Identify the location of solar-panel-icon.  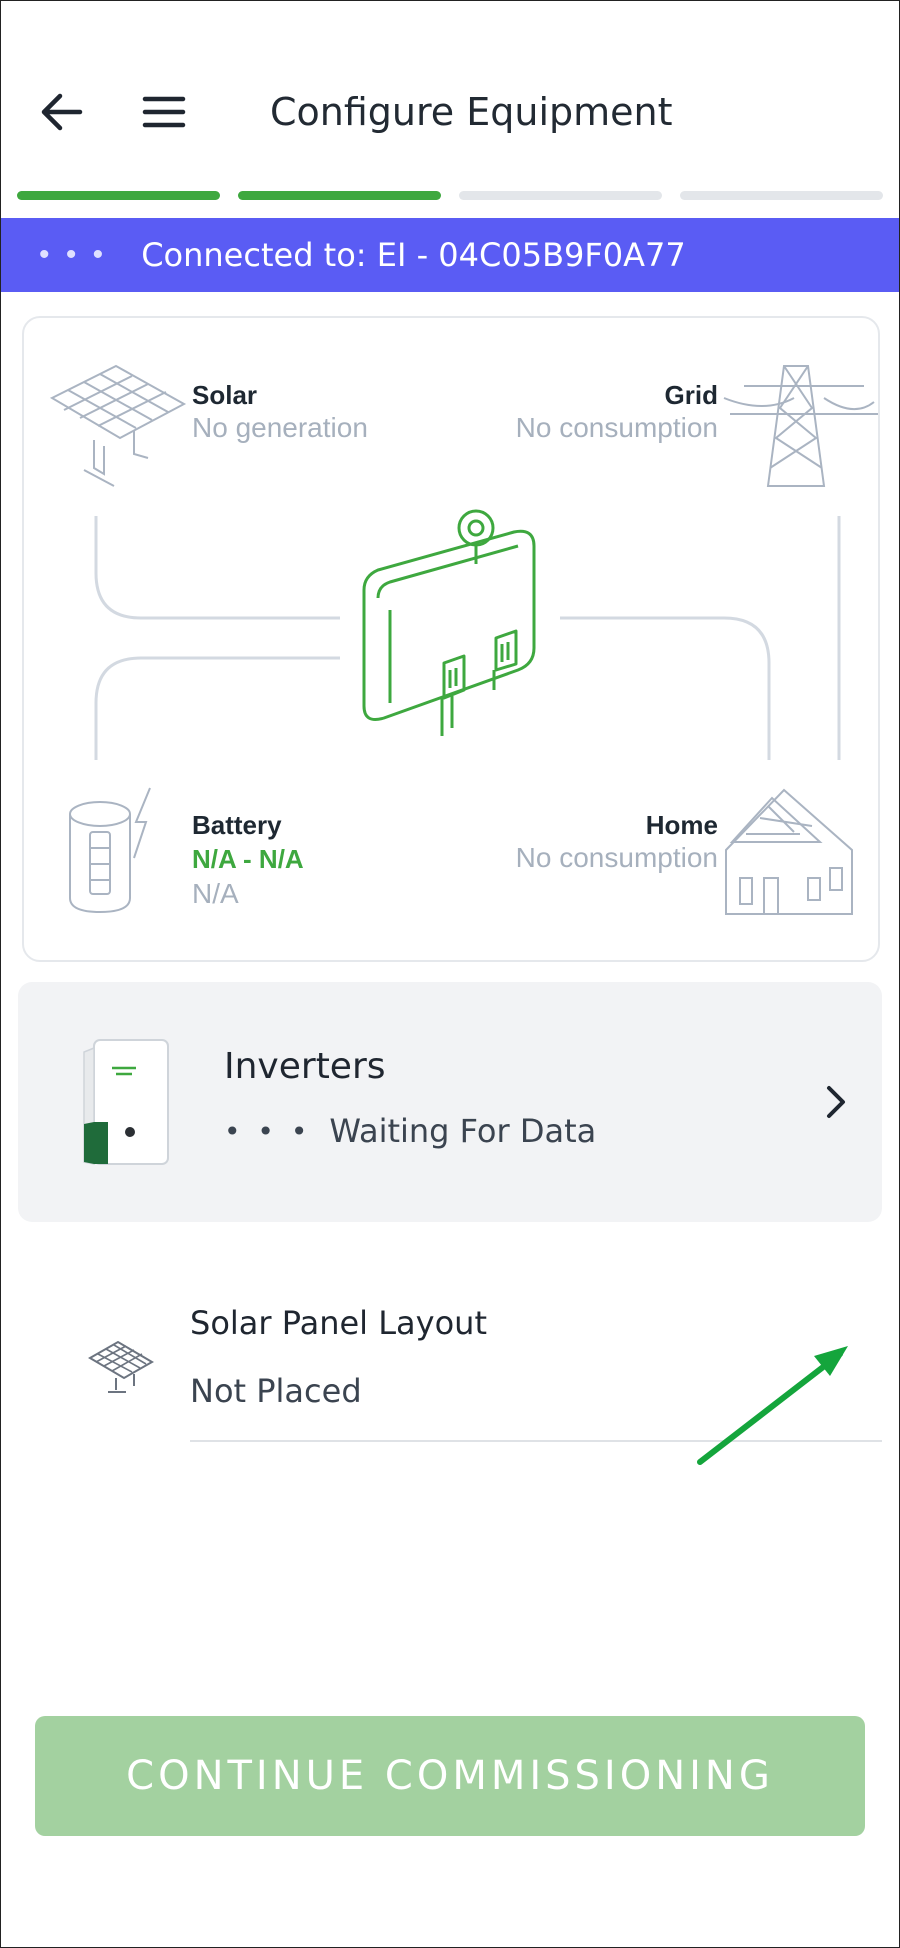
(118, 425).